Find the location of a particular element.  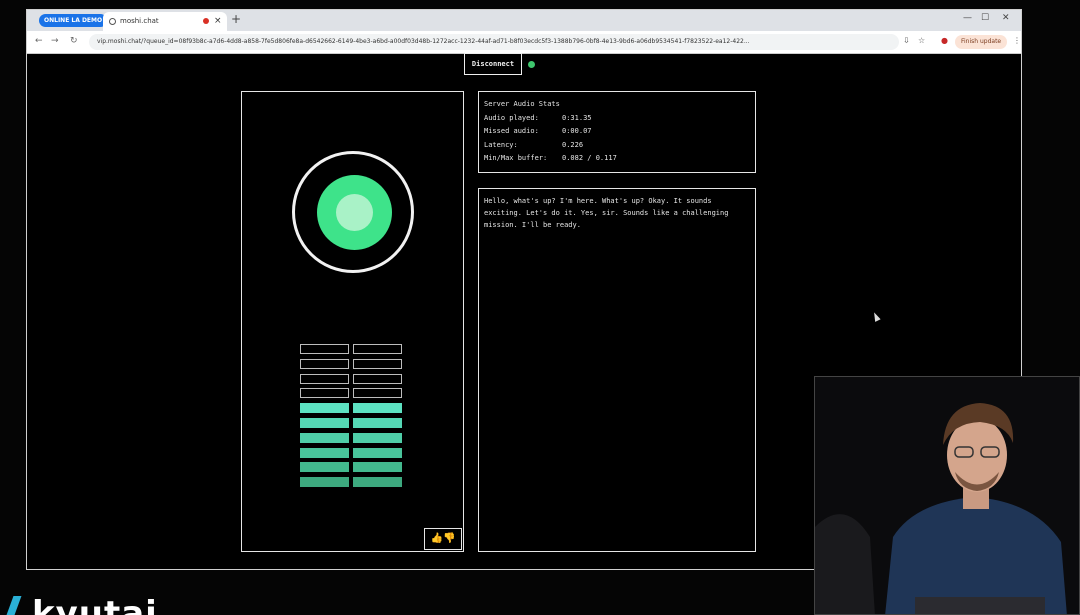

tab-title: moshi.chat is located at coordinates (139, 21).